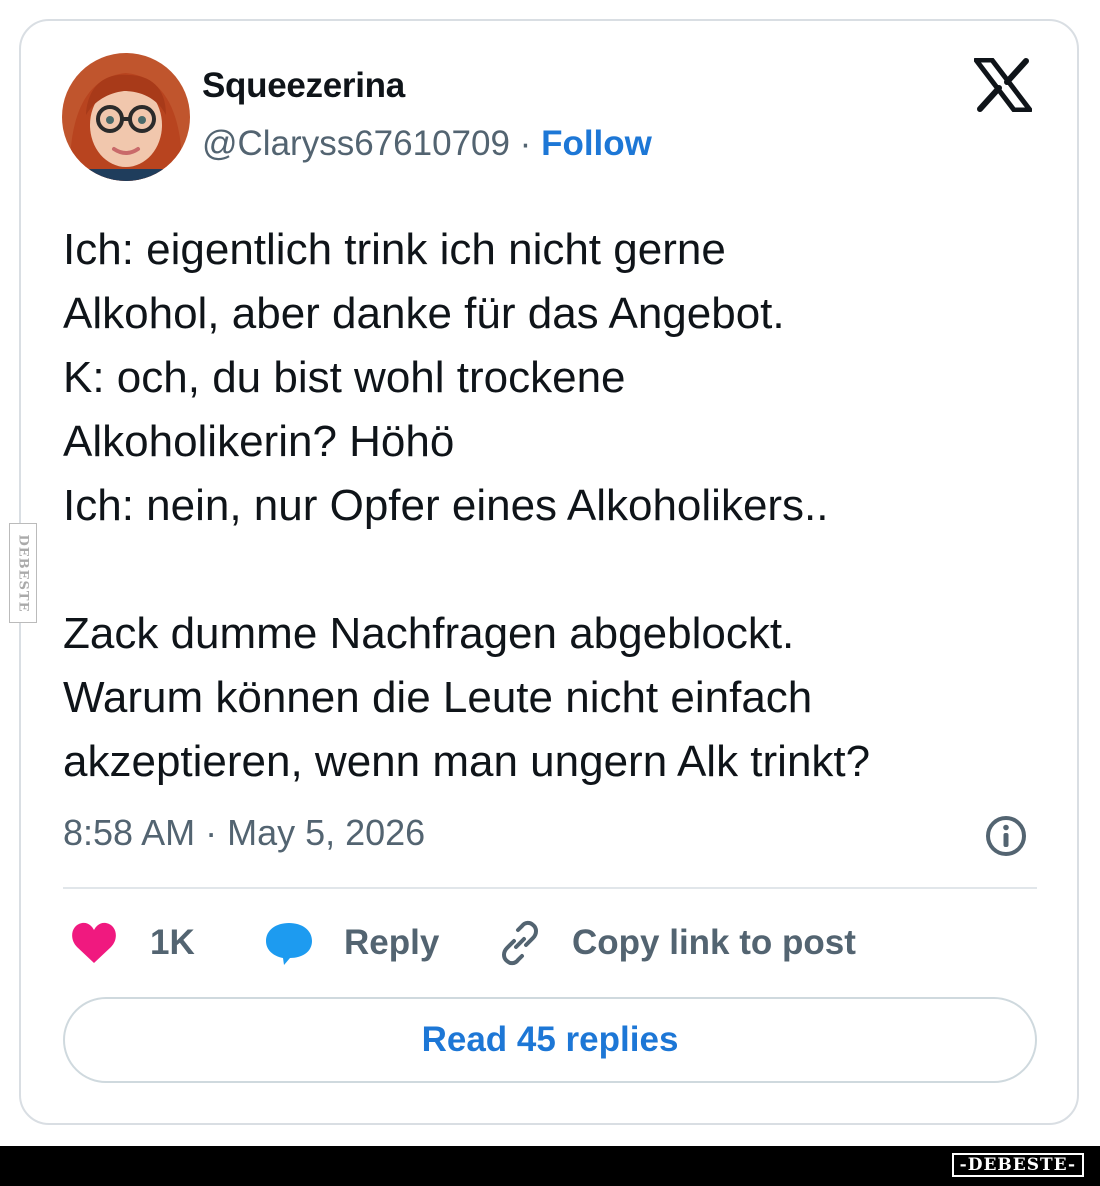 This screenshot has width=1100, height=1186. What do you see at coordinates (550, 1166) in the screenshot?
I see `bottom-brand-bar: -DEBESTE-` at bounding box center [550, 1166].